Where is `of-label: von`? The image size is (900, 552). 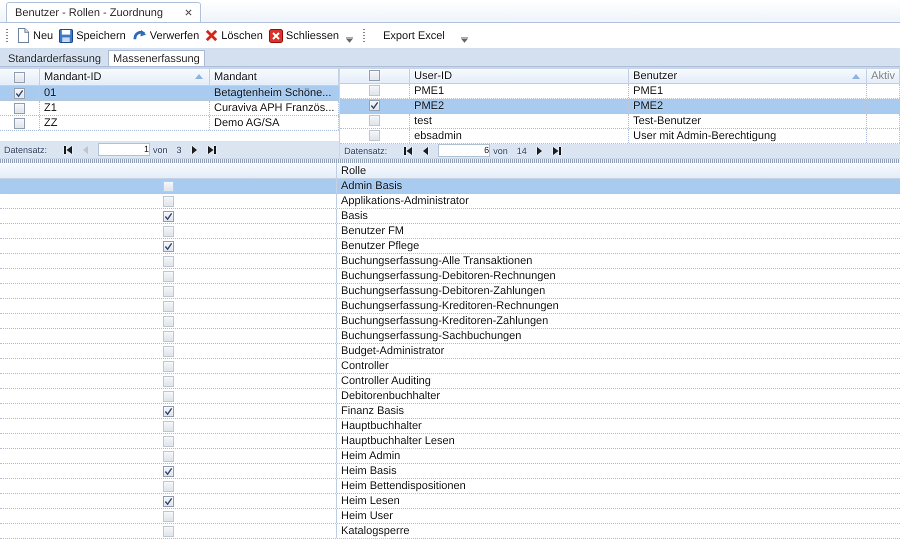 of-label: von is located at coordinates (500, 151).